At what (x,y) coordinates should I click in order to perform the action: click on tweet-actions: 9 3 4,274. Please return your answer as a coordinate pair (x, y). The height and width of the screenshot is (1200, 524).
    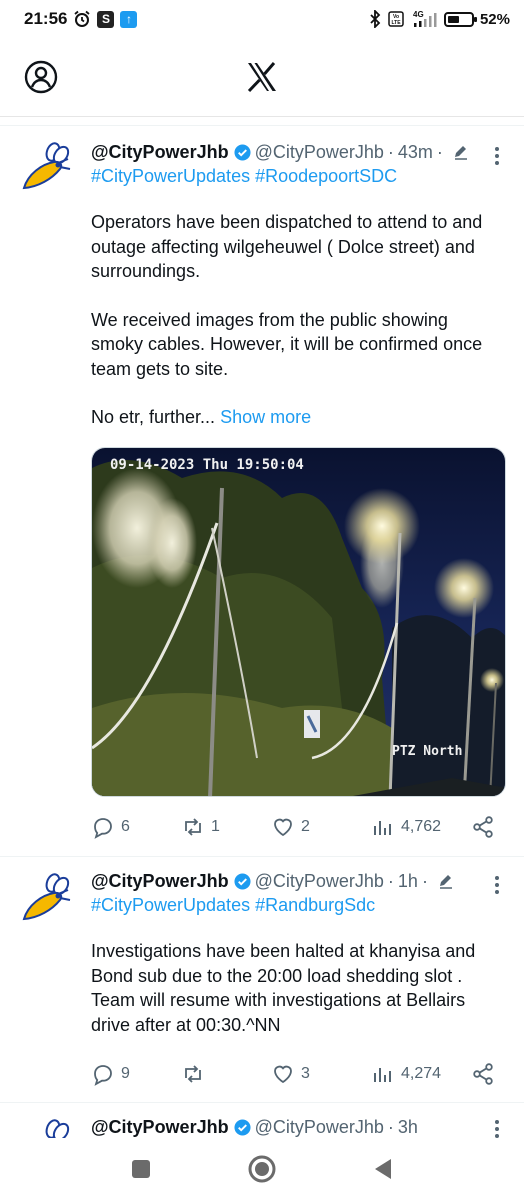
    Looking at the image, I should click on (294, 1074).